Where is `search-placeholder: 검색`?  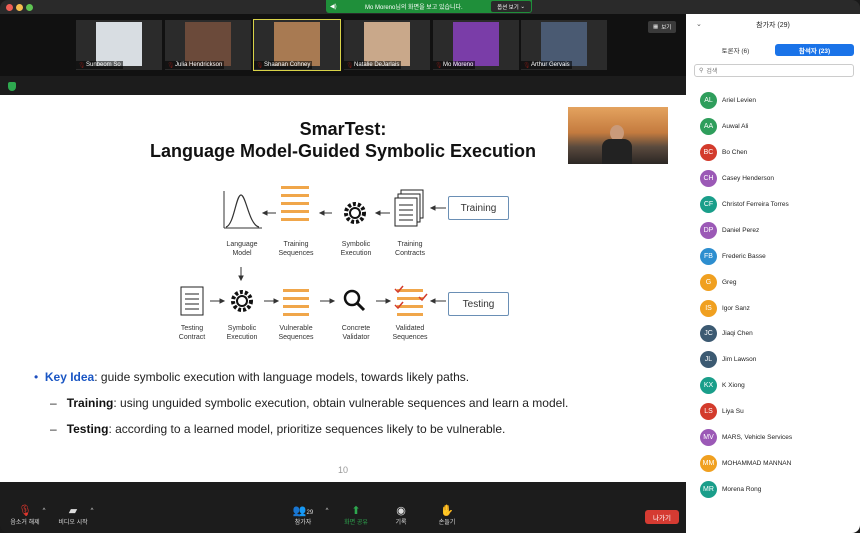
search-placeholder: 검색 is located at coordinates (712, 72).